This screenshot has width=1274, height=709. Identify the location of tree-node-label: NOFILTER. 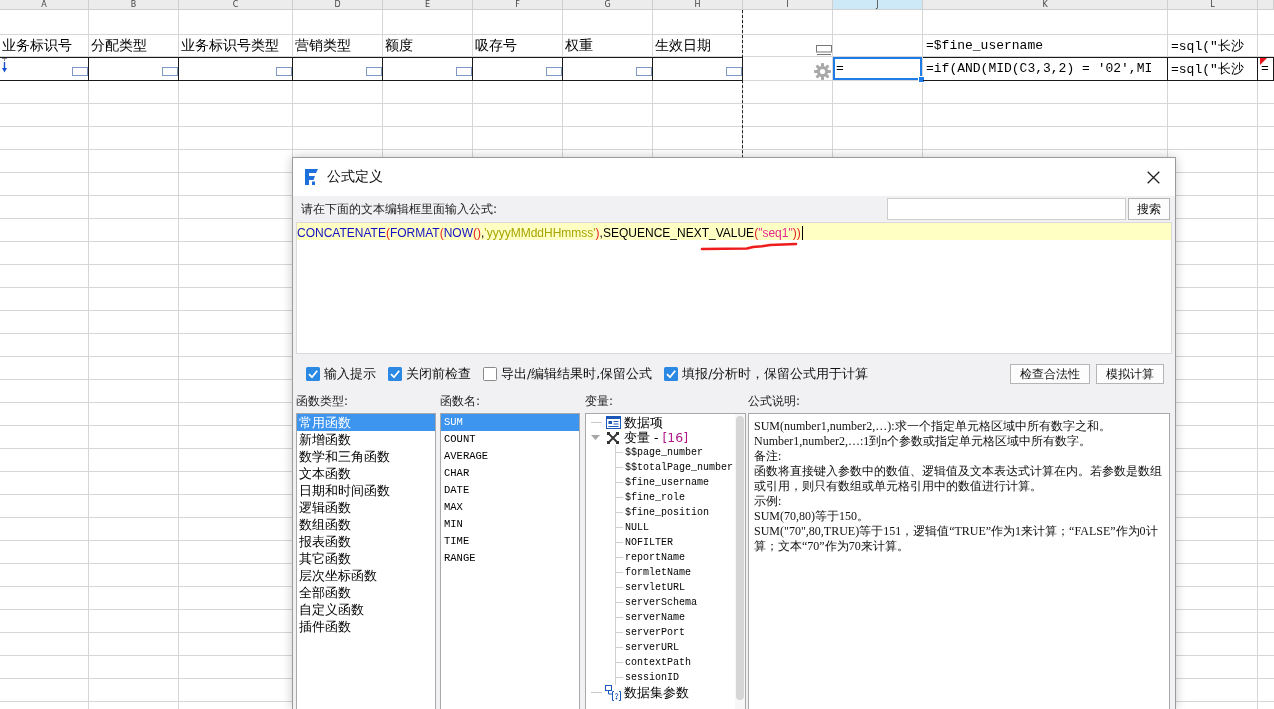
(649, 542).